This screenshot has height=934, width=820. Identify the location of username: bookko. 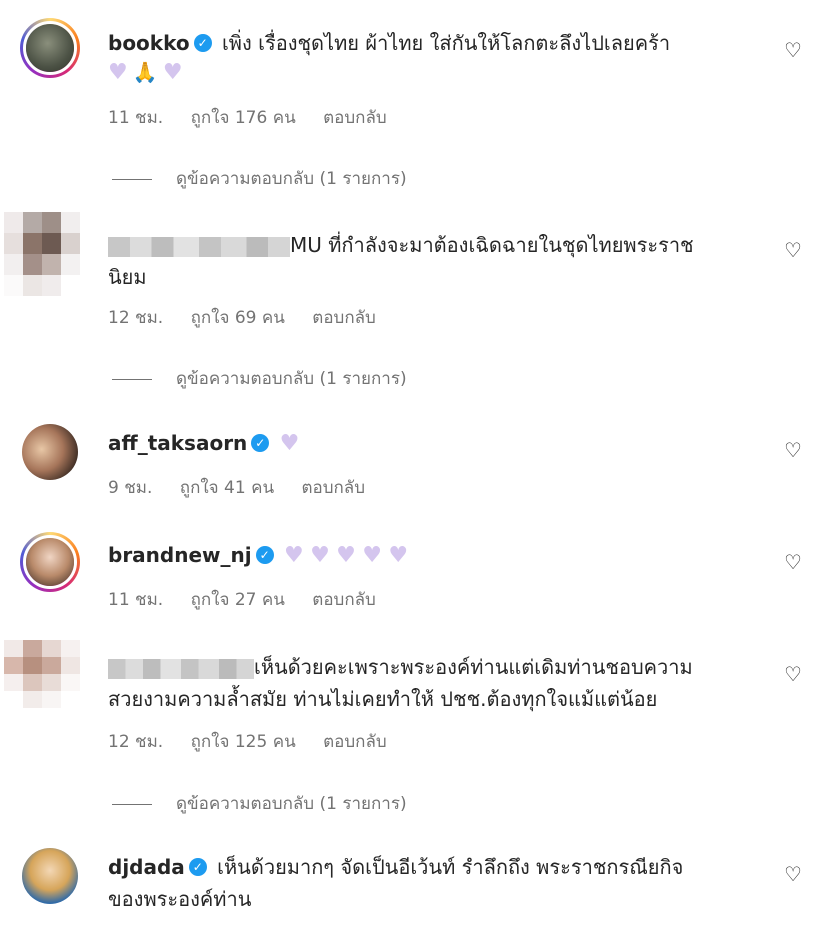
(149, 43).